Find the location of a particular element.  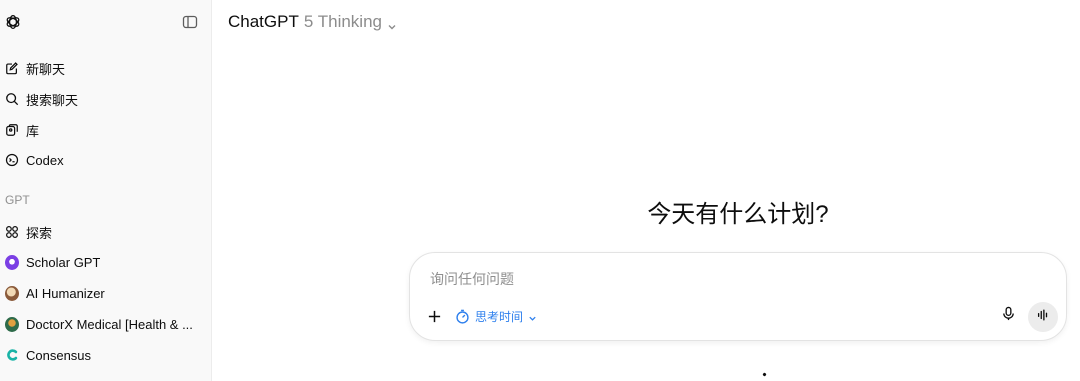

sidebar-item-label: 库 is located at coordinates (33, 131).